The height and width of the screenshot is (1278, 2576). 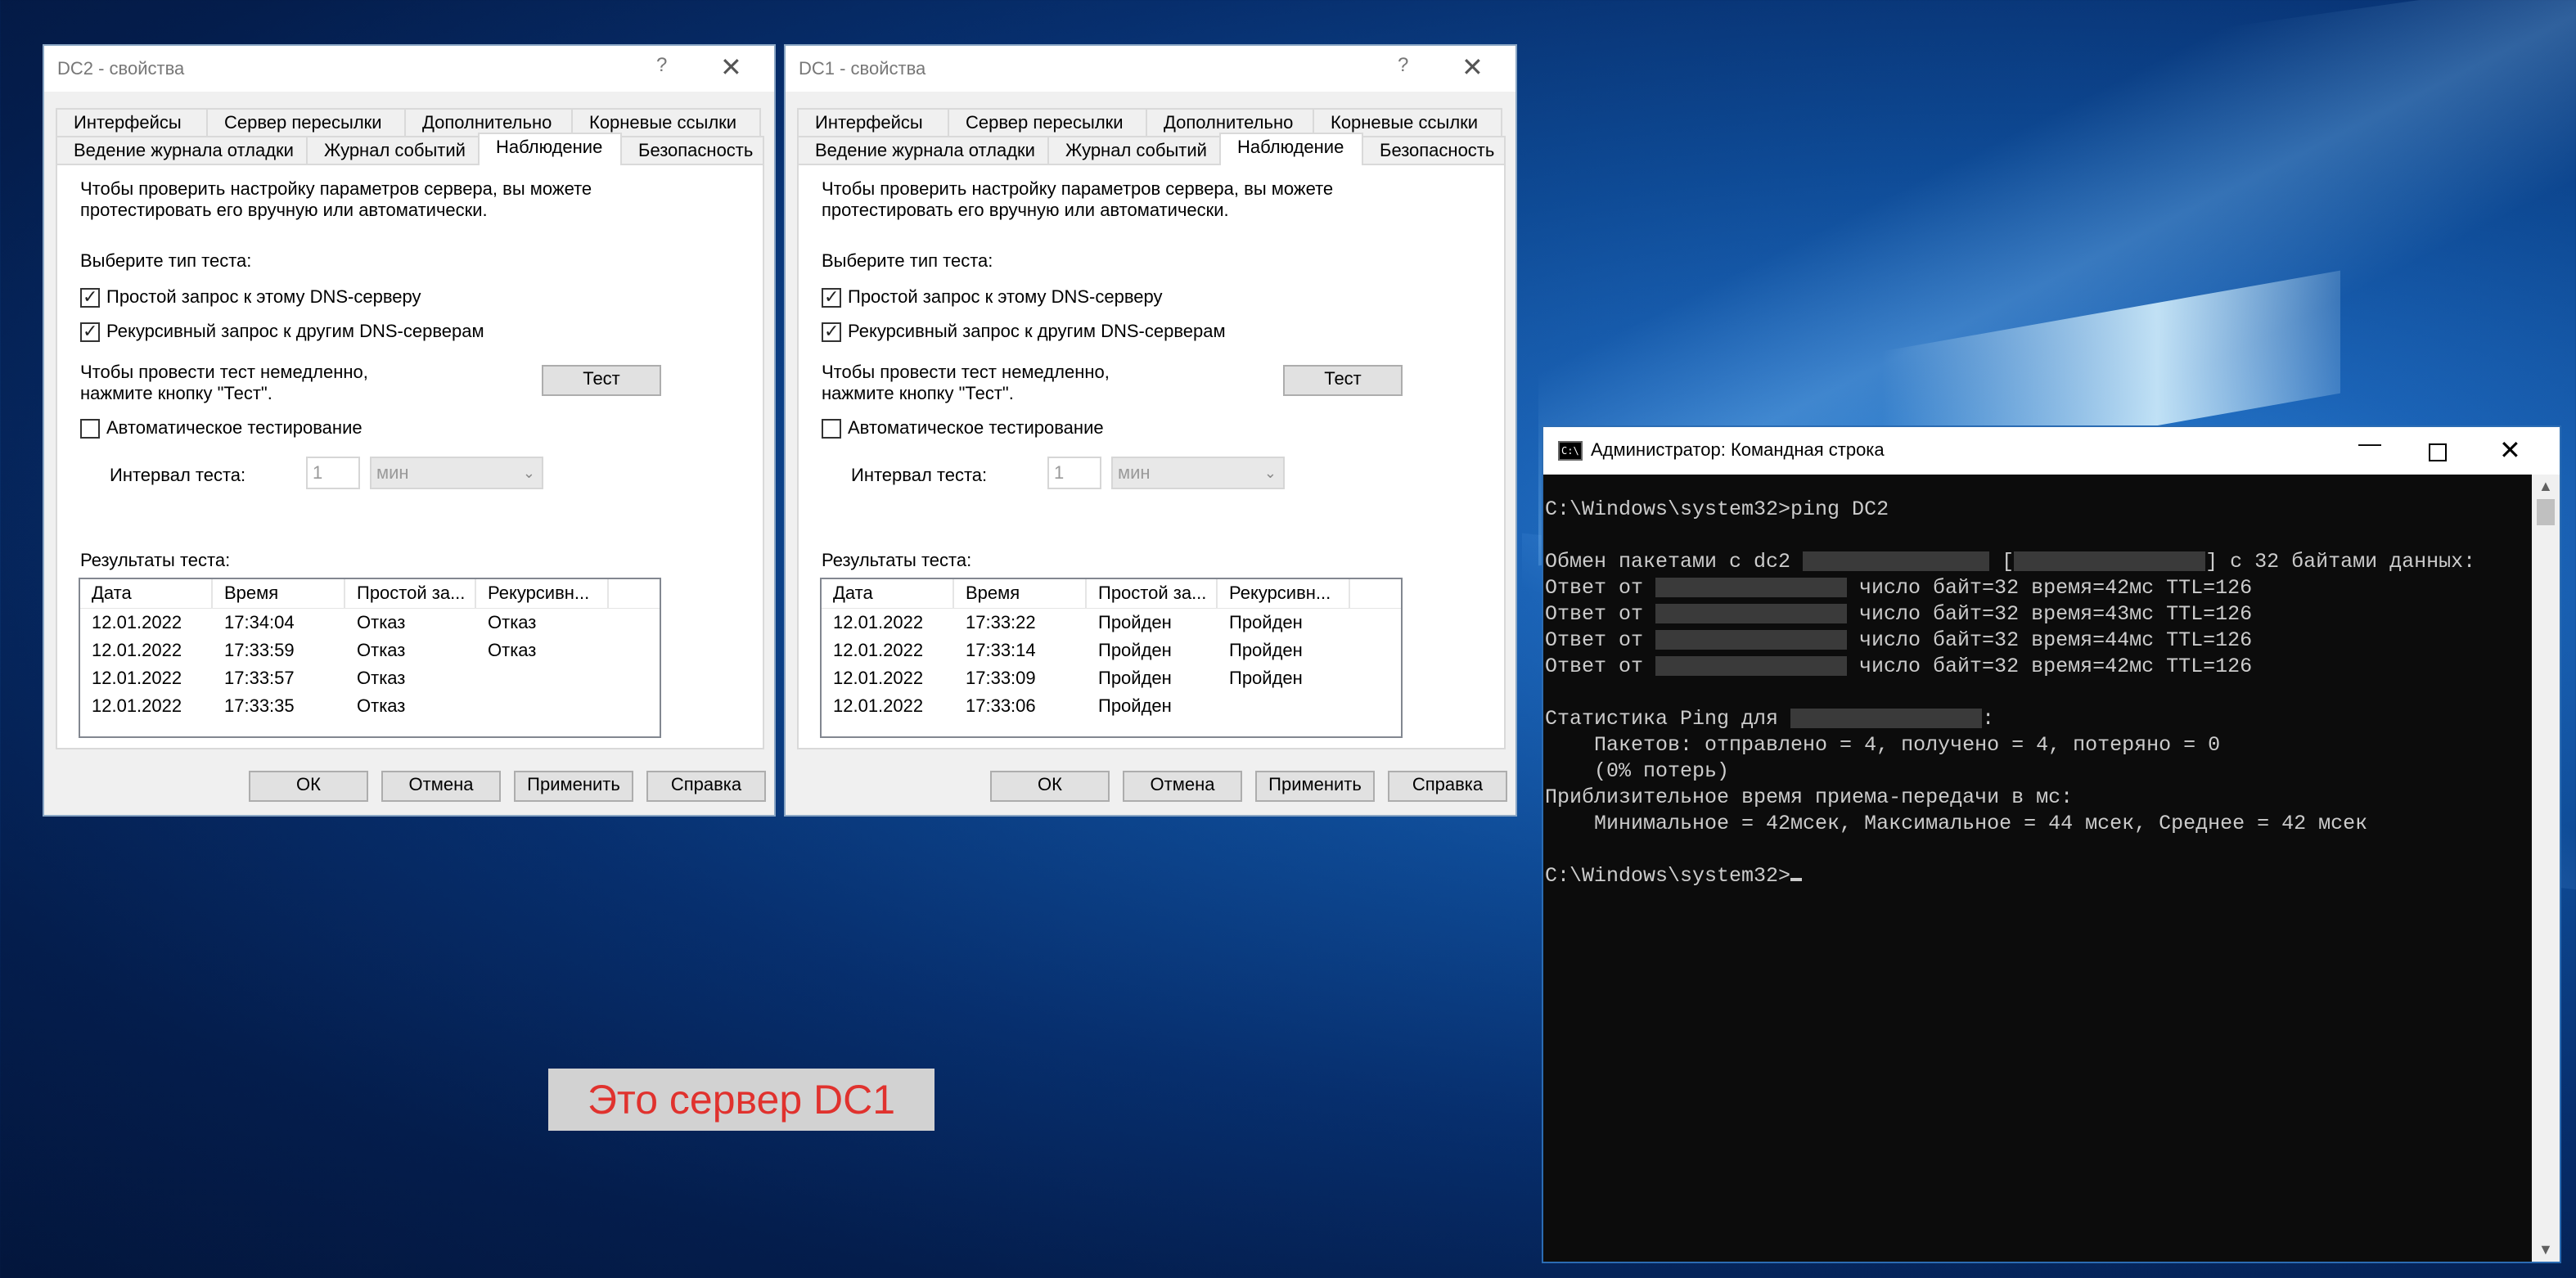 I want to click on table-row: 12.01.2022 17:33:59 Отказ Отказ, so click(x=370, y=651).